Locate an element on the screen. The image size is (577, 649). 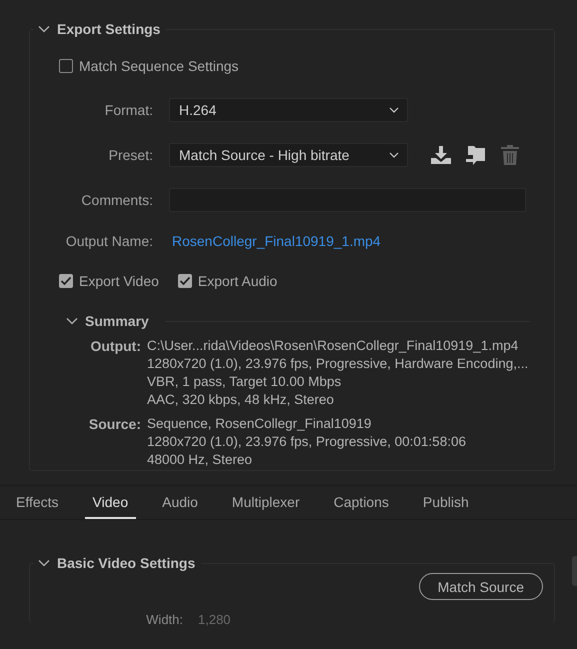
tab: Captions is located at coordinates (361, 502).